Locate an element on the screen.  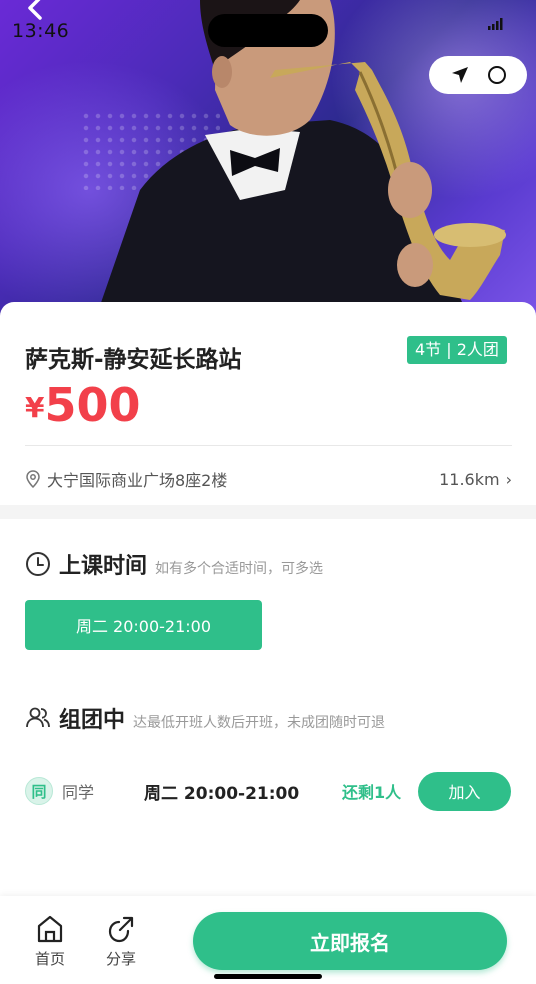
schedule-hint: 如有多个合适时间，可多选 is located at coordinates (239, 569).